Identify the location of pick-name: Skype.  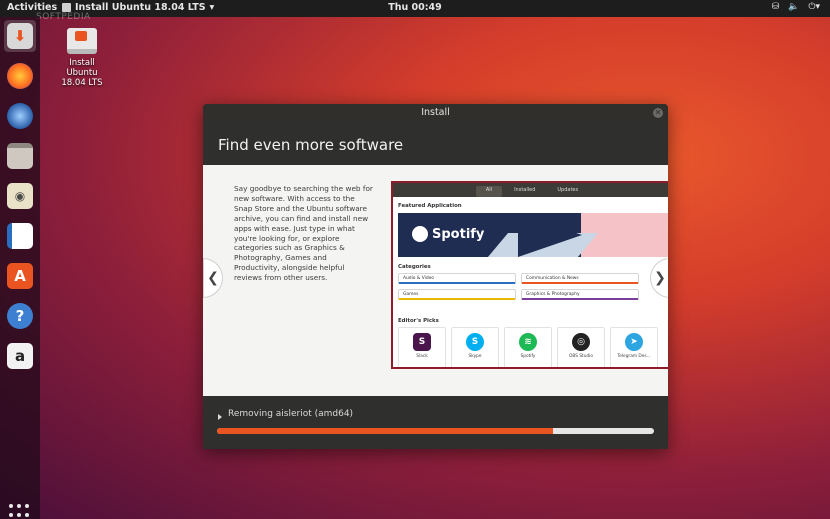
(475, 356).